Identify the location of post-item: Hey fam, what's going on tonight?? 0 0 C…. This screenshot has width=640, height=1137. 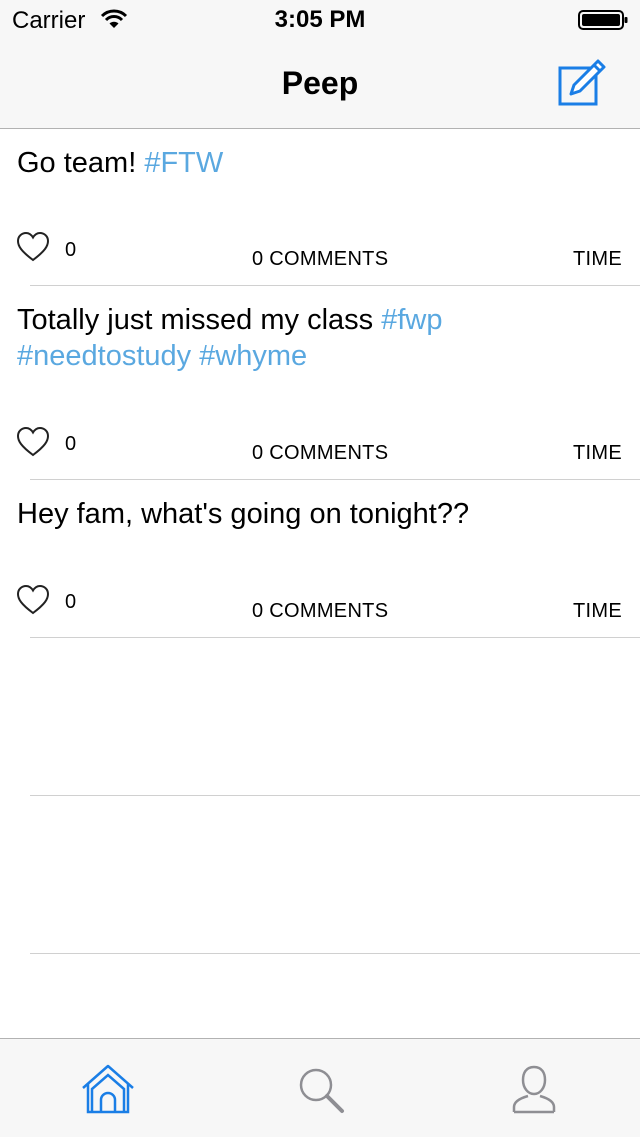
(320, 559).